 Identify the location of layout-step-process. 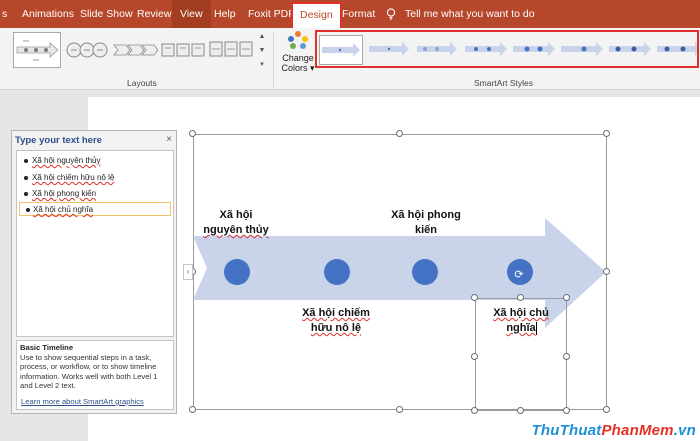
(183, 50).